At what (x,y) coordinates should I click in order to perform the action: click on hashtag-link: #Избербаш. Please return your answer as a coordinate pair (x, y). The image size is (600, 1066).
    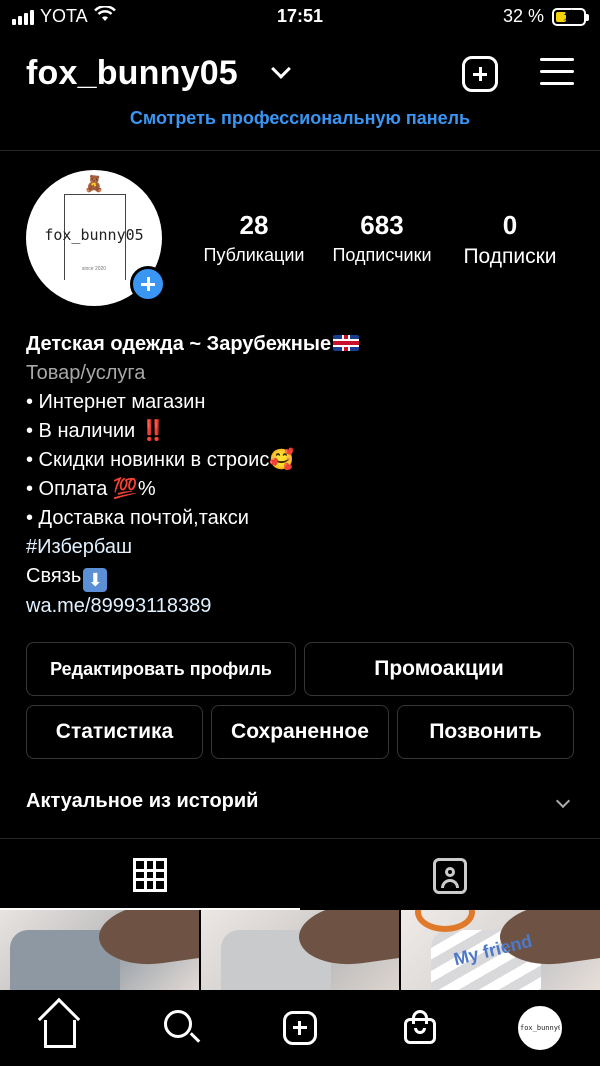
    Looking at the image, I should click on (192, 547).